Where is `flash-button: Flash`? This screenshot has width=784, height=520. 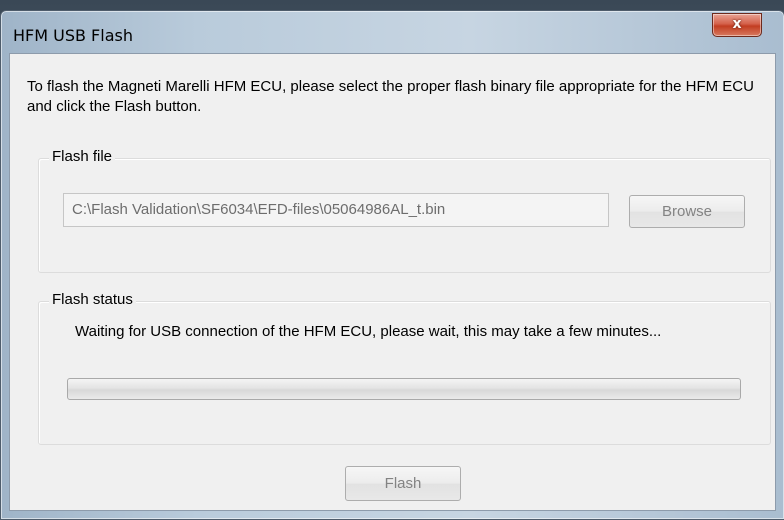
flash-button: Flash is located at coordinates (403, 483).